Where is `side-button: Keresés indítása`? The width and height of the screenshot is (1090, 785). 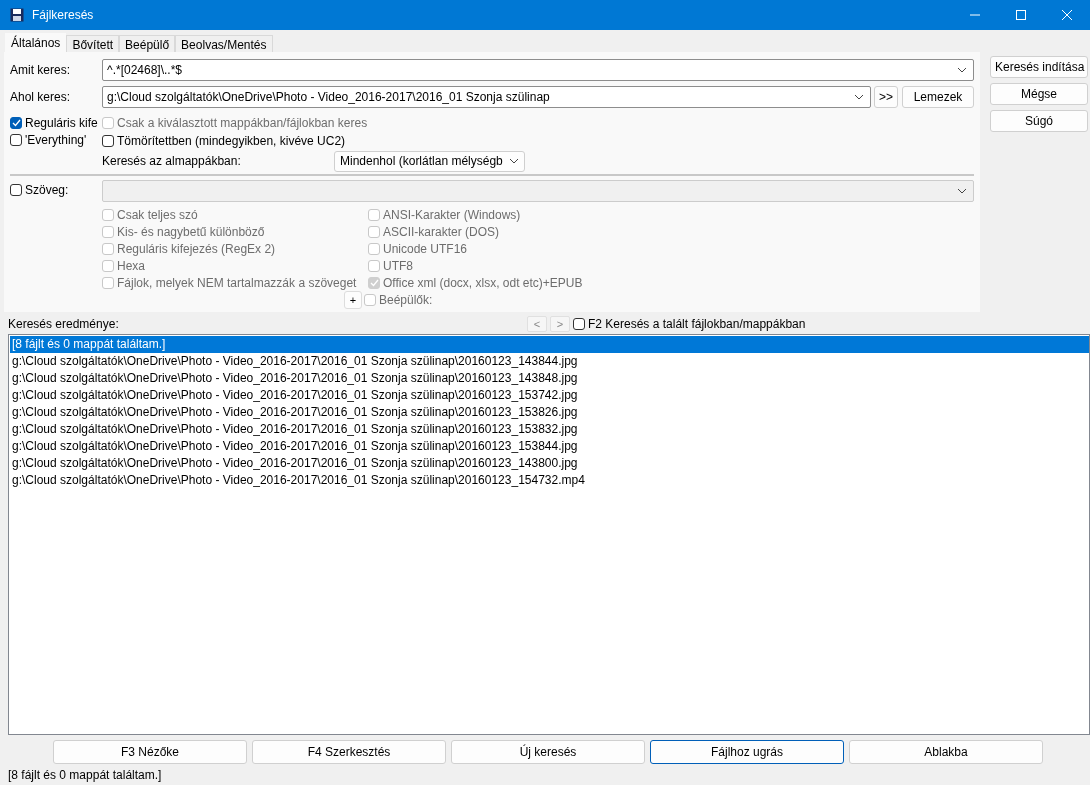 side-button: Keresés indítása is located at coordinates (1039, 67).